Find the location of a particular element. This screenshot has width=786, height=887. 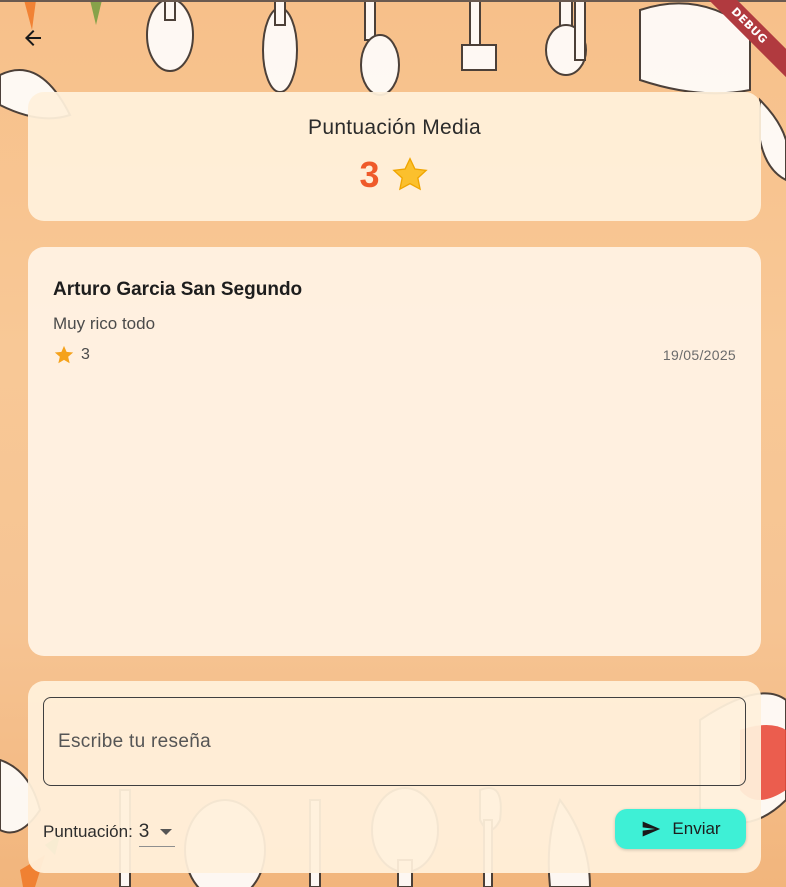

score-dropdown: 3 is located at coordinates (157, 832).